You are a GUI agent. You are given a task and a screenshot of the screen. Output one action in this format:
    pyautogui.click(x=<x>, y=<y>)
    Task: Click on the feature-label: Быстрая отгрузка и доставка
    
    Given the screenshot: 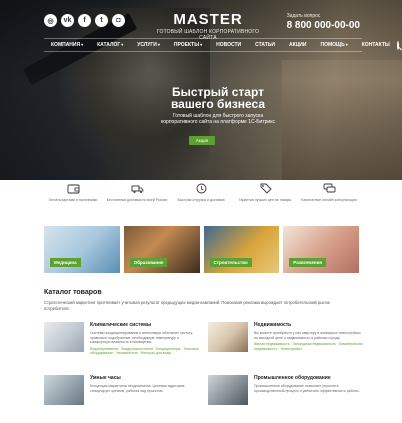 What is the action you would take?
    pyautogui.click(x=201, y=200)
    